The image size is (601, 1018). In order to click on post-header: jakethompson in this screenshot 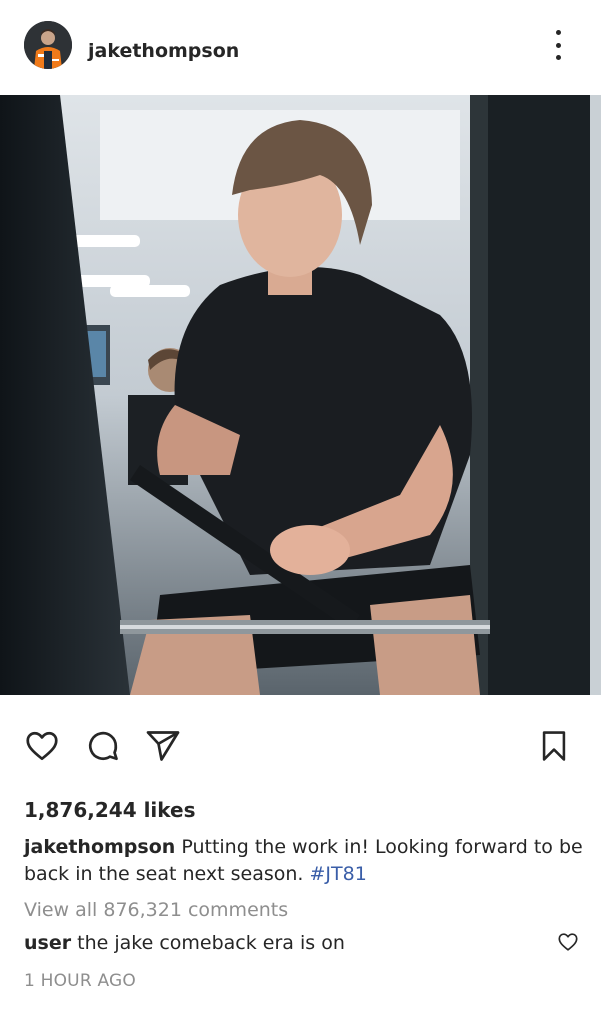, I will do `click(300, 47)`.